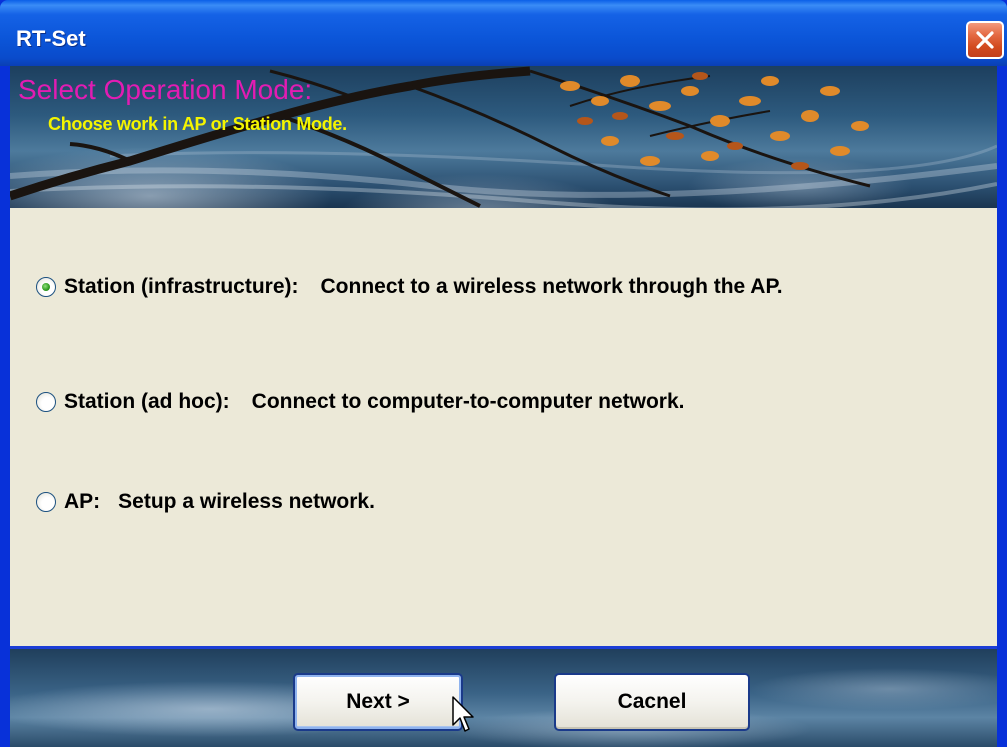 Image resolution: width=1007 pixels, height=747 pixels. What do you see at coordinates (246, 501) in the screenshot?
I see `option-description: Setup a wireless network.` at bounding box center [246, 501].